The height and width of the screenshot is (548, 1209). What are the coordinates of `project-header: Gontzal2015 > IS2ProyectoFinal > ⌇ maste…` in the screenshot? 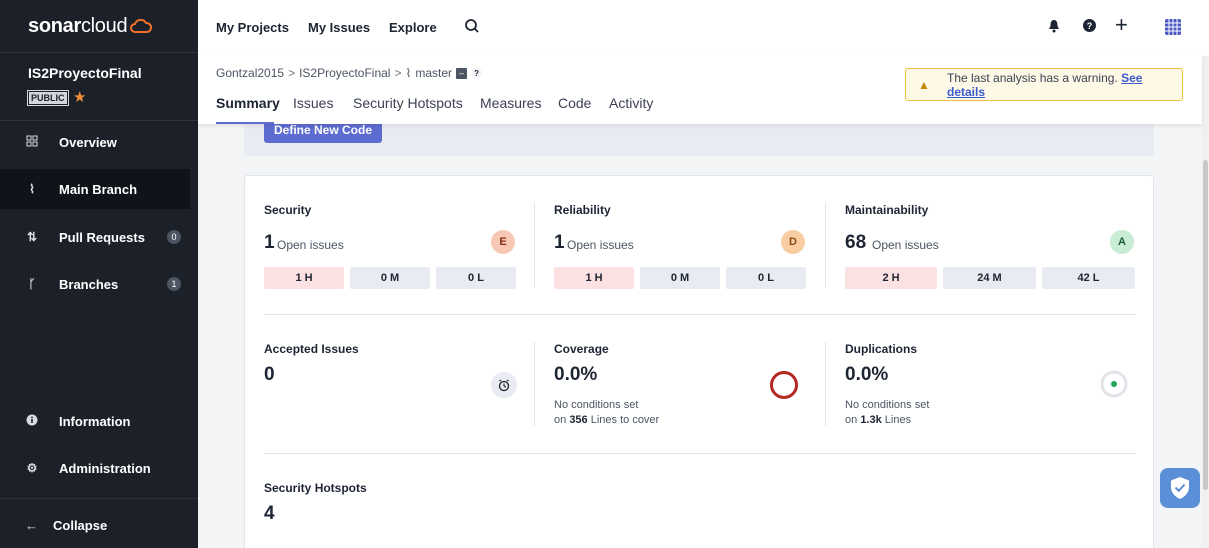 It's located at (700, 90).